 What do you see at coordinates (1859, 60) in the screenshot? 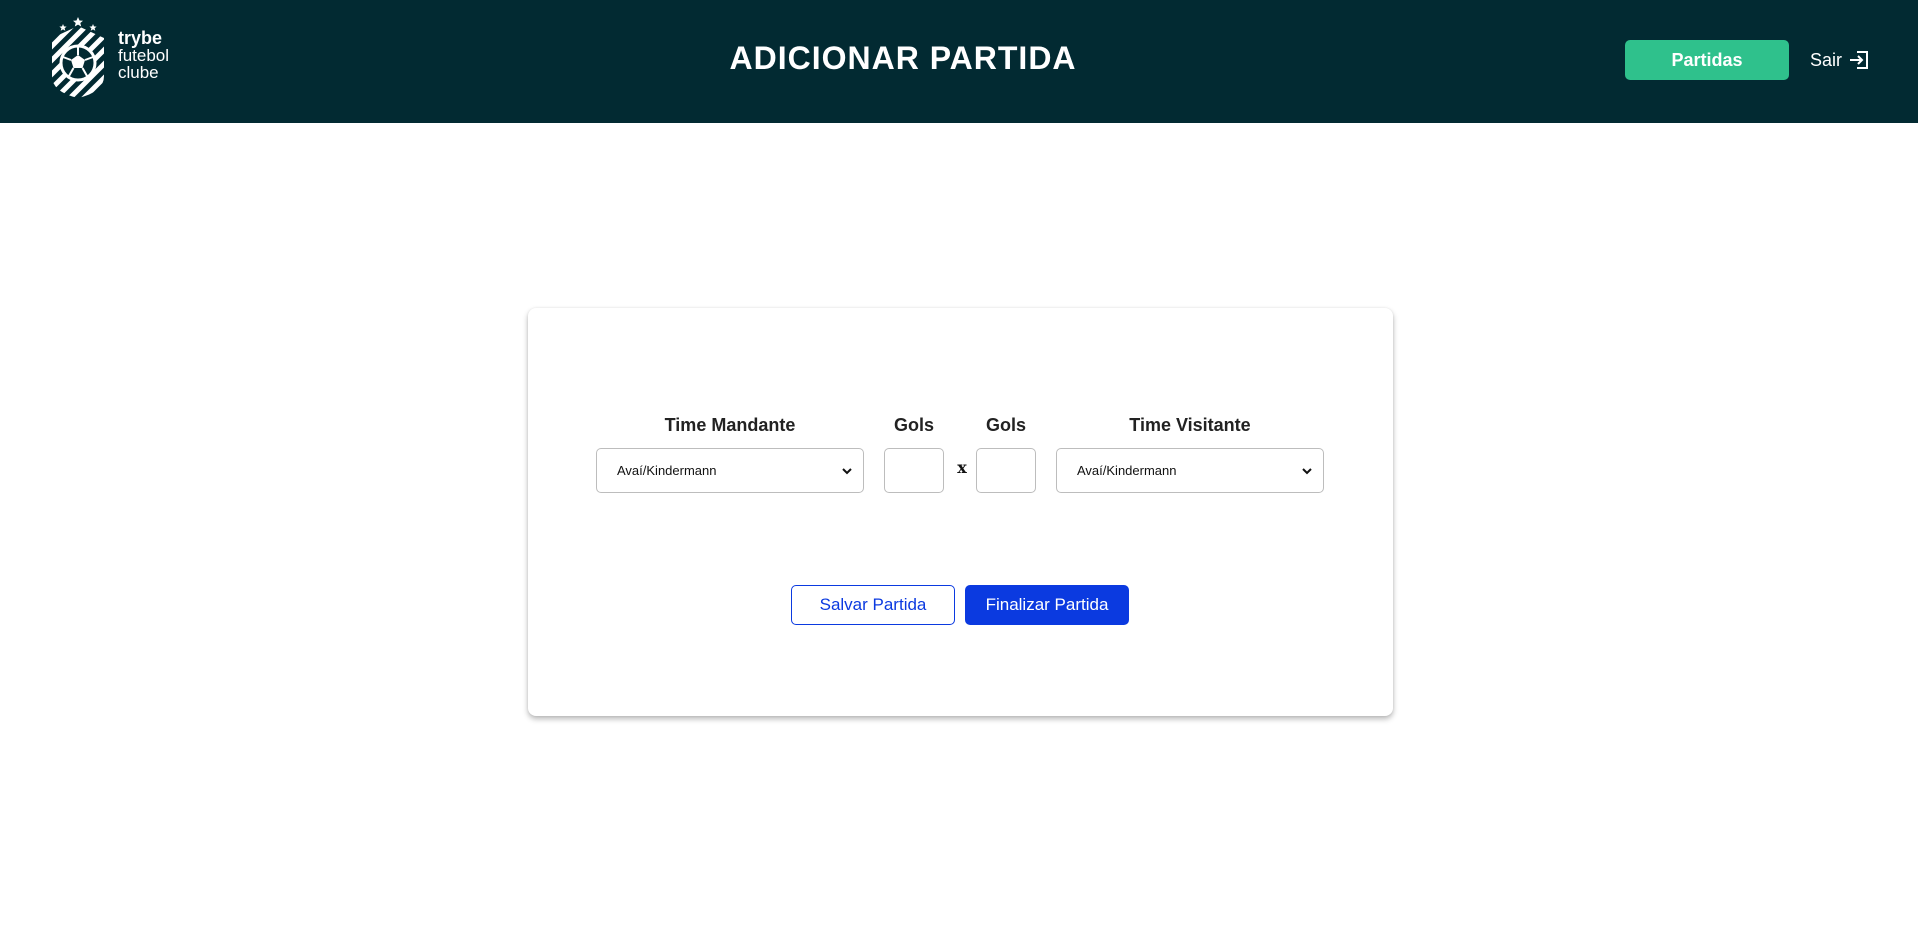
I see `logout-arrow-icon` at bounding box center [1859, 60].